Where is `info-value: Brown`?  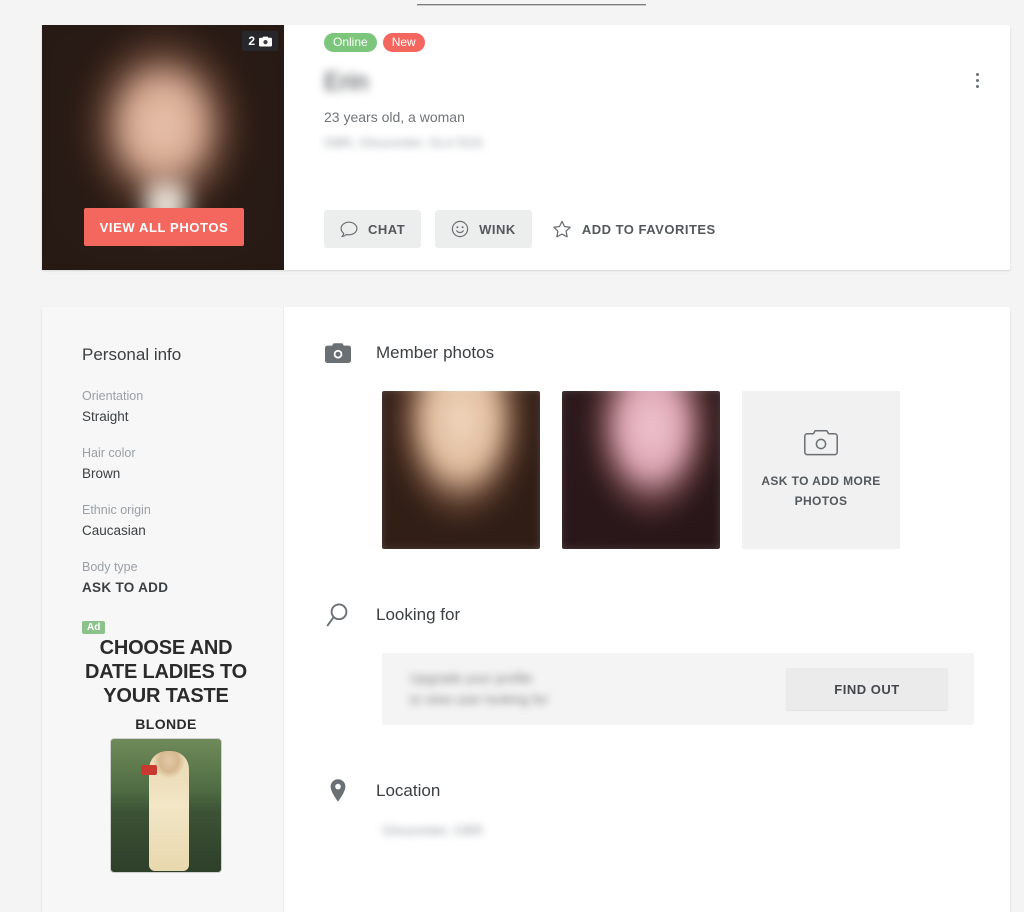
info-value: Brown is located at coordinates (101, 473).